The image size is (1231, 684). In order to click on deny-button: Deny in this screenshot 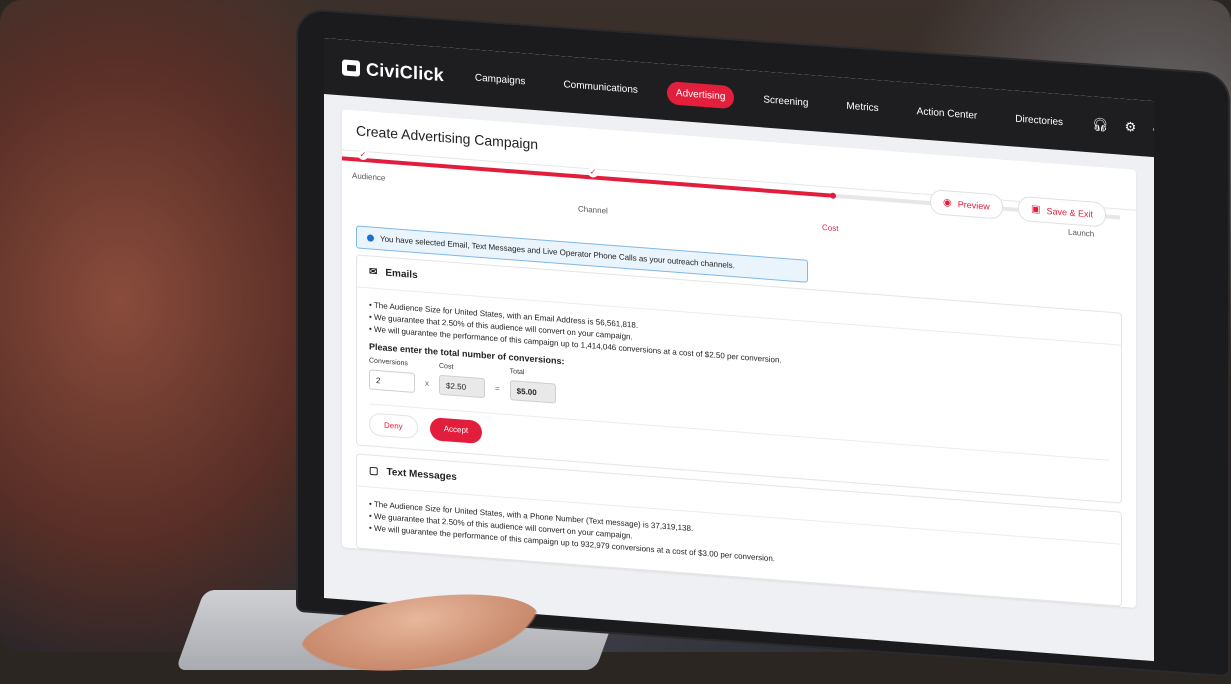, I will do `click(393, 426)`.